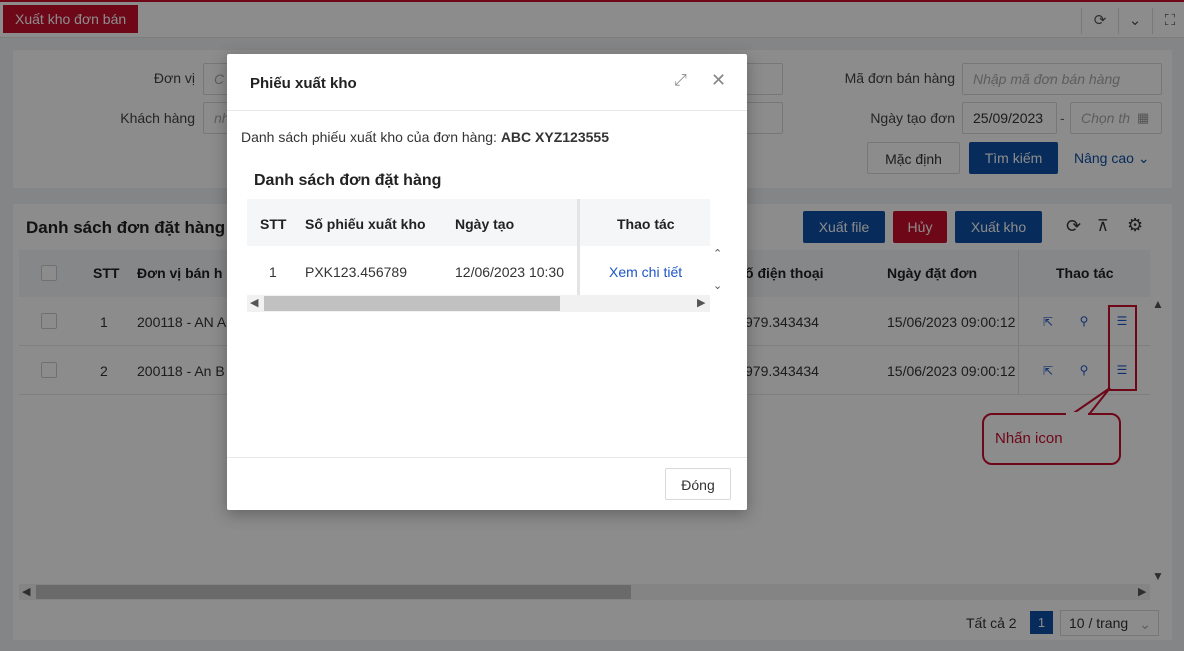 This screenshot has height=651, width=1184. I want to click on modal-row-stt: 1, so click(273, 272).